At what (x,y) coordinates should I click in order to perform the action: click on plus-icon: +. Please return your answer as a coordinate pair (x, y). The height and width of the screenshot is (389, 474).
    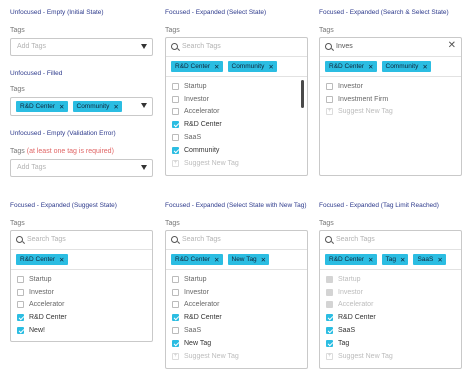
    Looking at the image, I should click on (175, 356).